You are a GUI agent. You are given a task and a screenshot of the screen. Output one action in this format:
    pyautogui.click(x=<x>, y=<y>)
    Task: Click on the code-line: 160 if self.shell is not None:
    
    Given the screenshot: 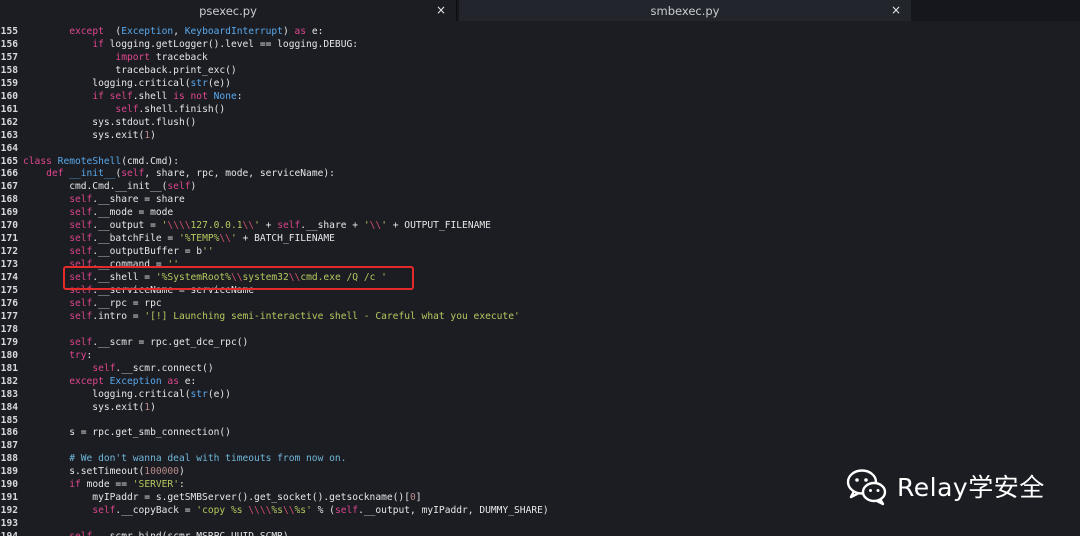 What is the action you would take?
    pyautogui.click(x=540, y=96)
    